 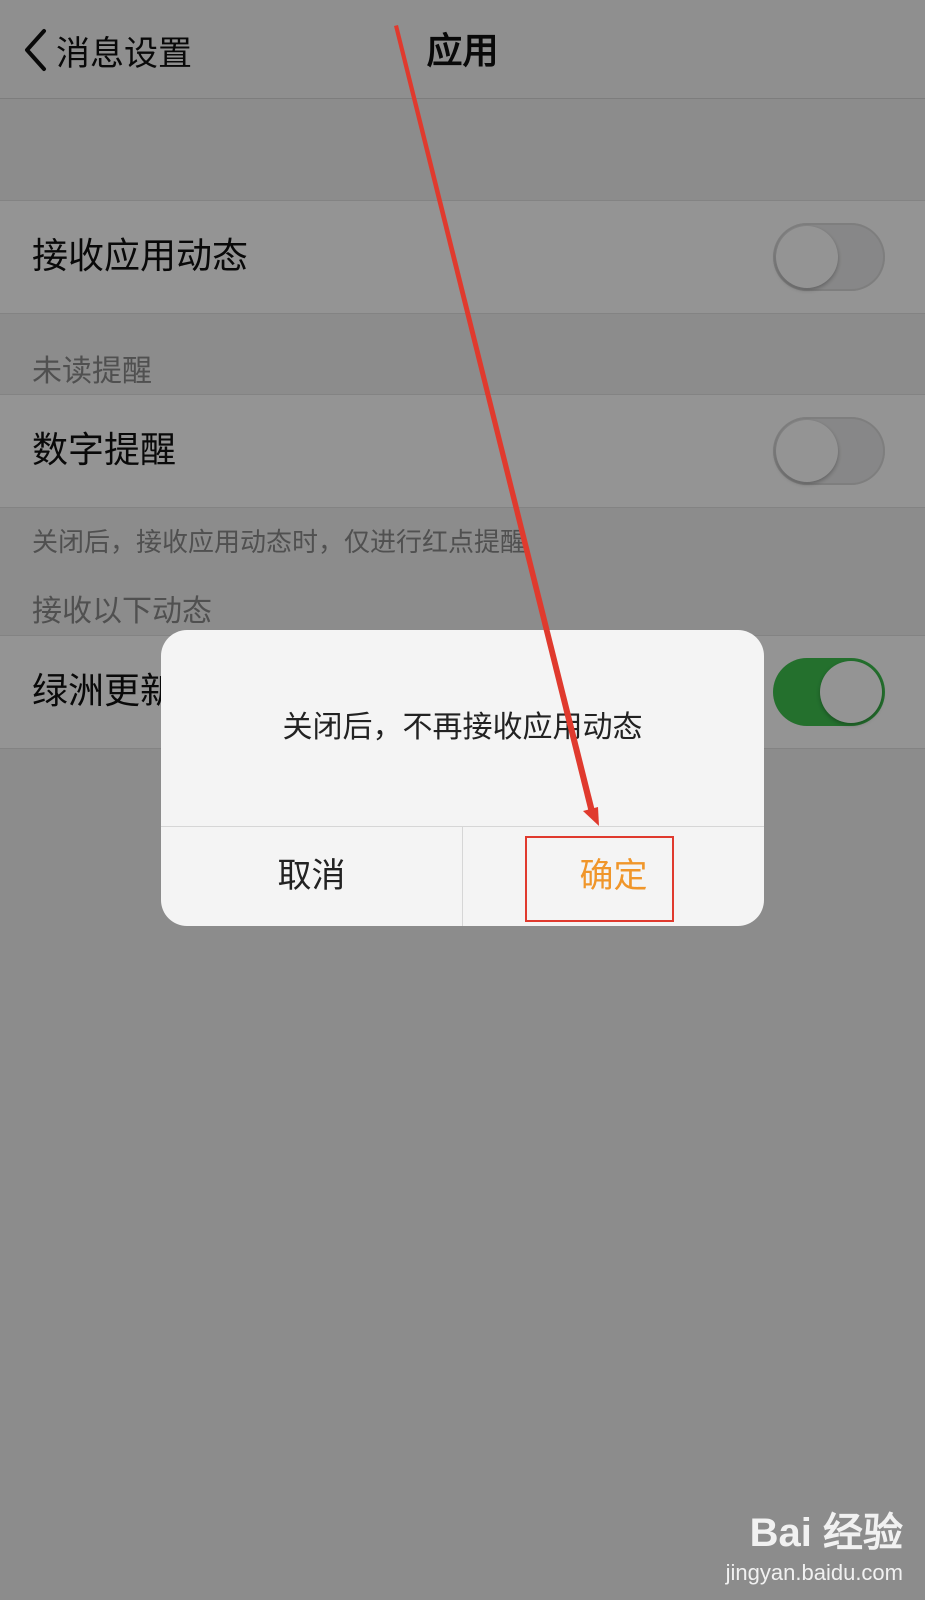 What do you see at coordinates (462, 727) in the screenshot?
I see `dialog-message: 关闭后，不再接收应用动态` at bounding box center [462, 727].